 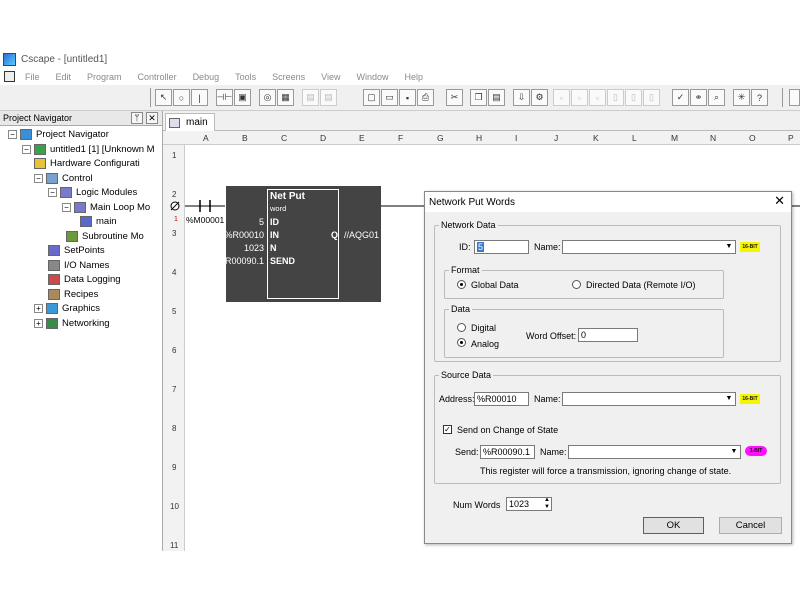 I want to click on tree-item-main-loop-mo: − Main Loop Mo, so click(x=106, y=207).